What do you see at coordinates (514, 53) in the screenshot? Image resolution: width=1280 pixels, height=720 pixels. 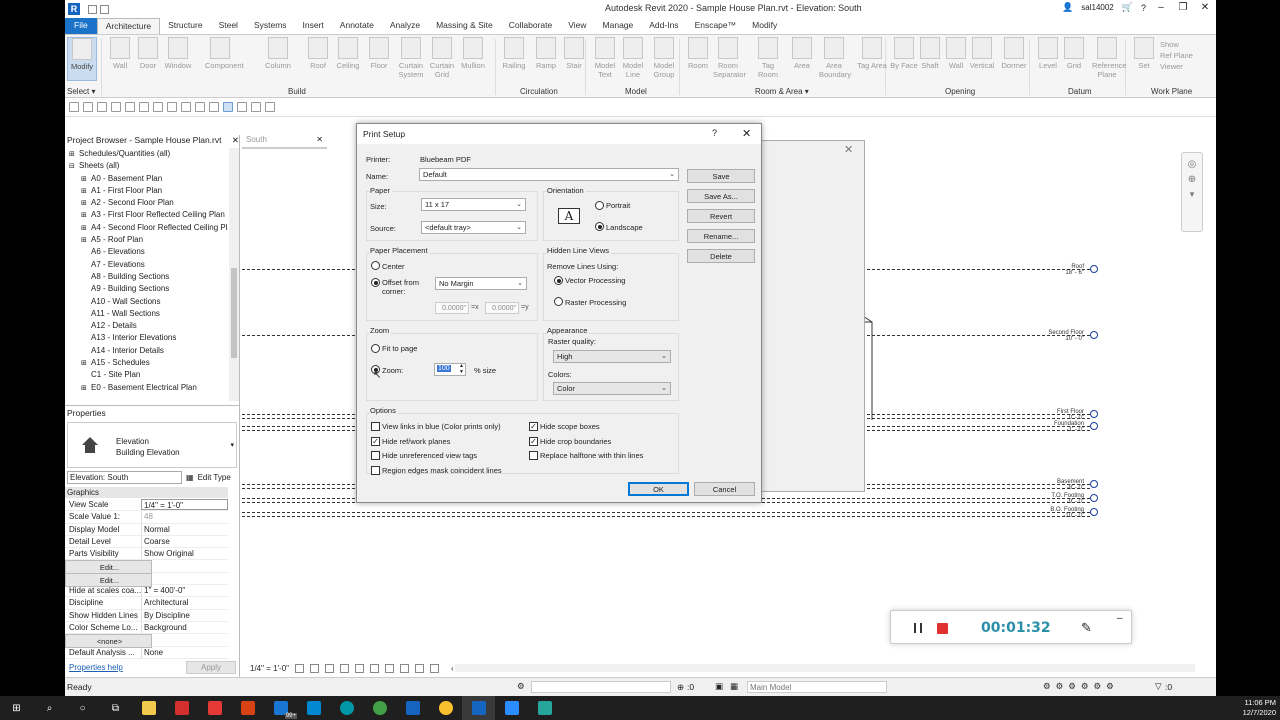 I see `tool-railing: Railing` at bounding box center [514, 53].